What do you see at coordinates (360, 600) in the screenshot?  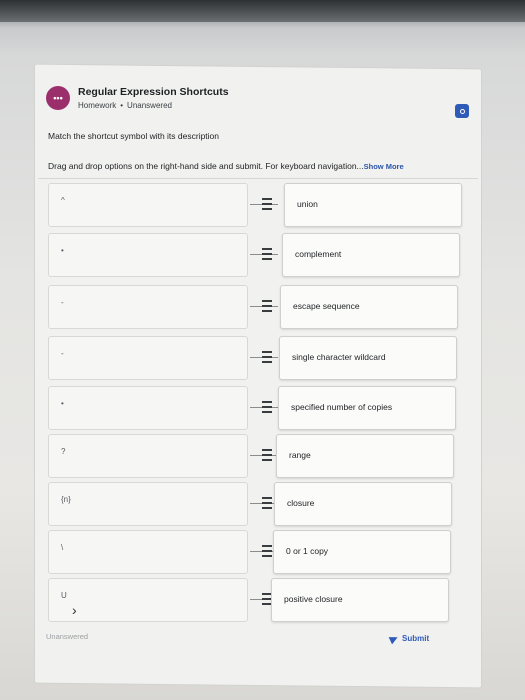 I see `draggable-option: positive closure` at bounding box center [360, 600].